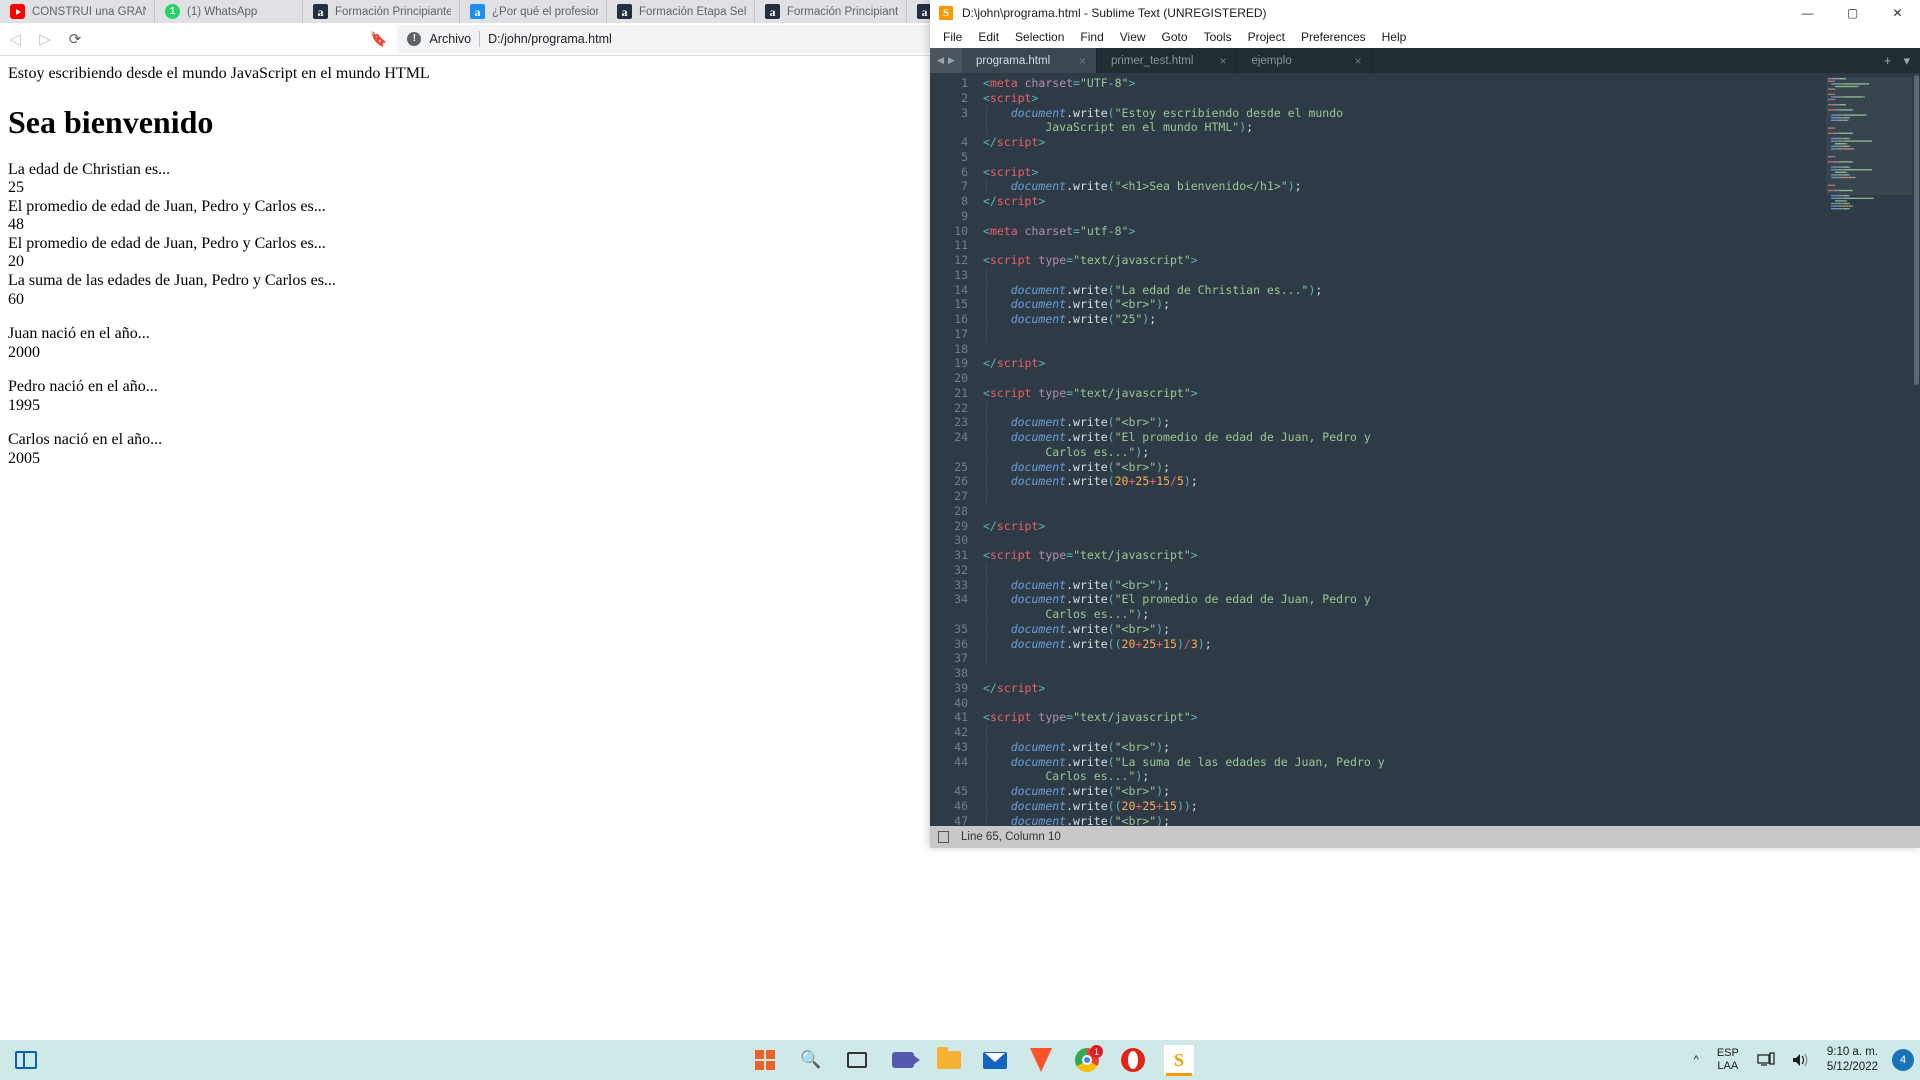  What do you see at coordinates (765, 1060) in the screenshot?
I see `start-windows-icon` at bounding box center [765, 1060].